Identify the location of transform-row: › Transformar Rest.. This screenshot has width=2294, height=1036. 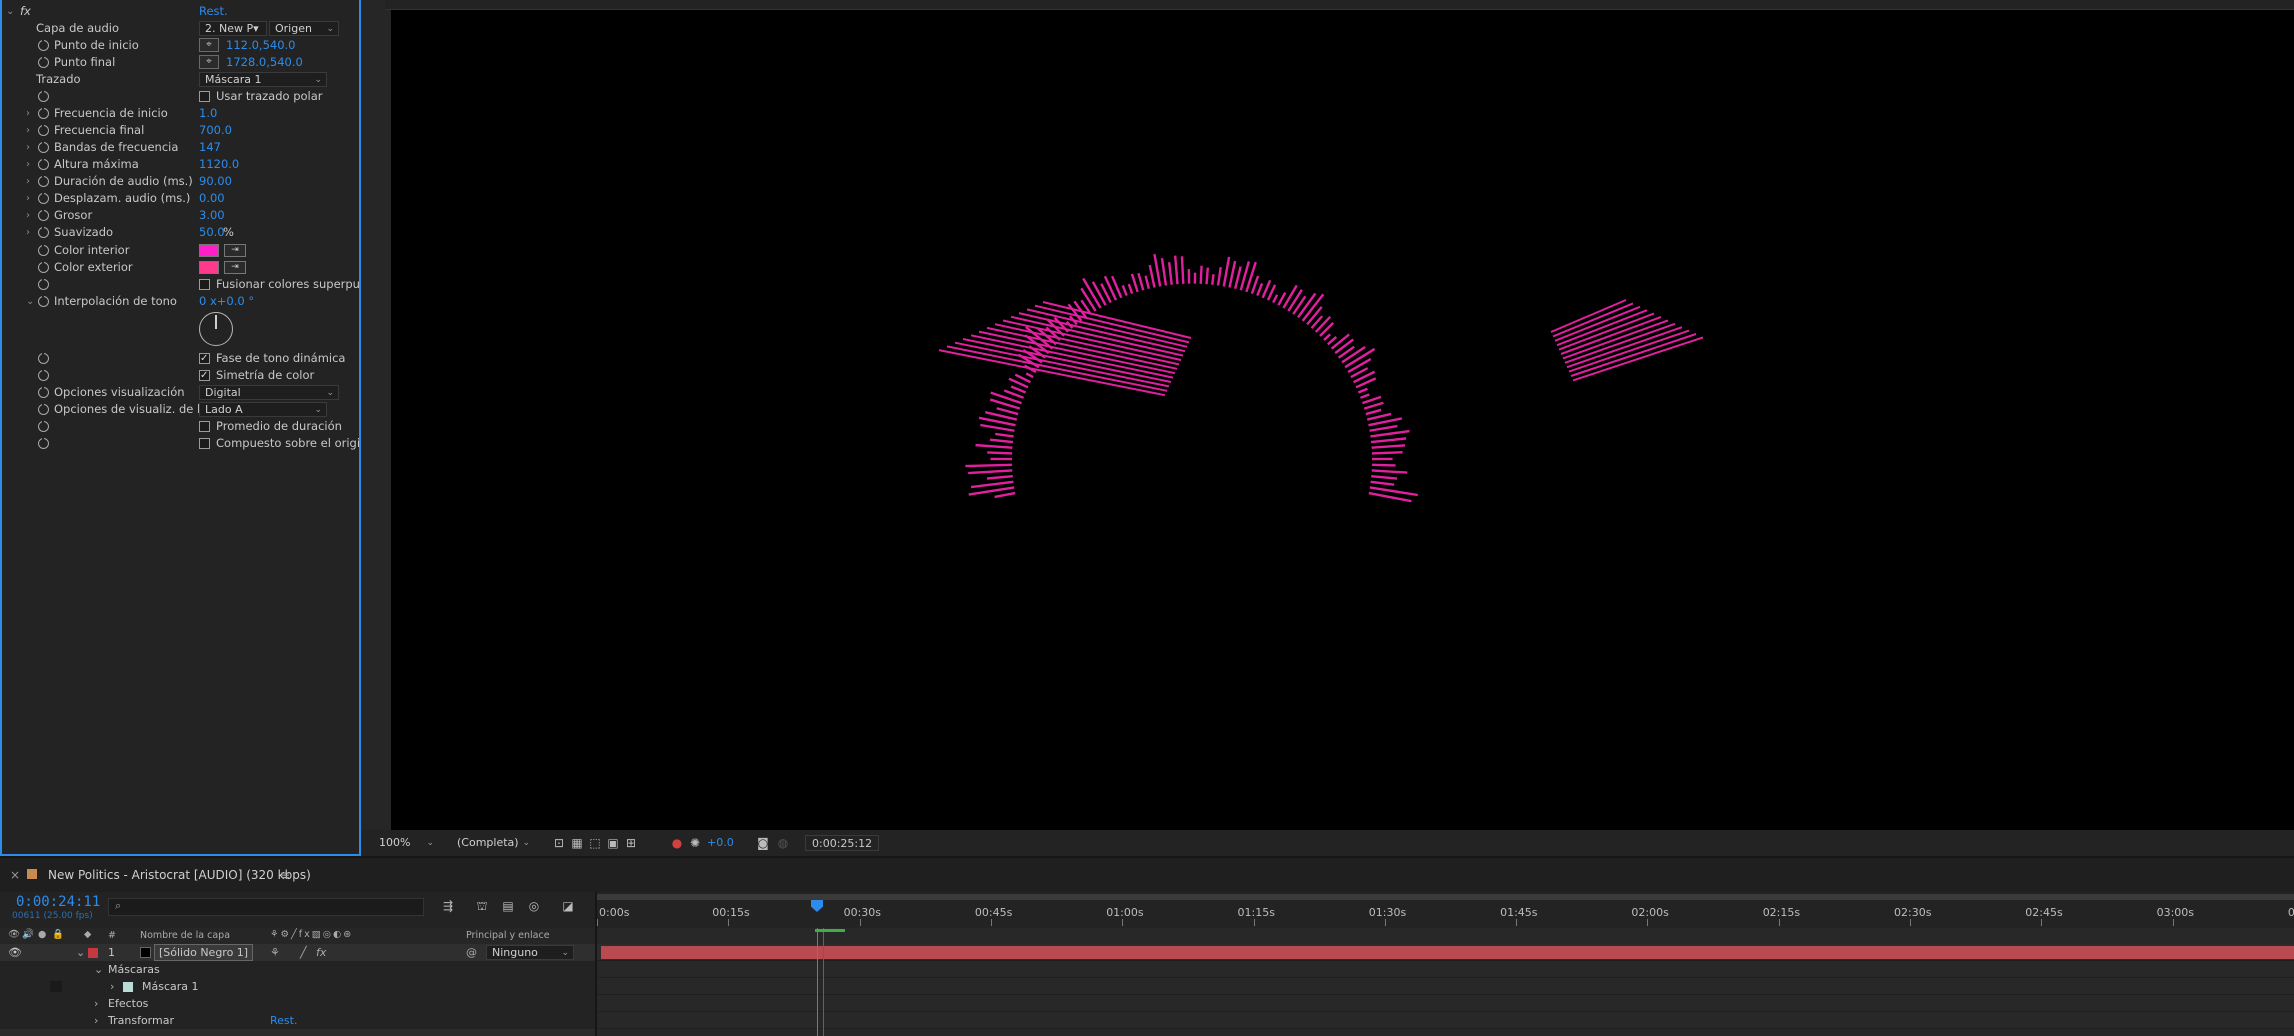
(297, 1020).